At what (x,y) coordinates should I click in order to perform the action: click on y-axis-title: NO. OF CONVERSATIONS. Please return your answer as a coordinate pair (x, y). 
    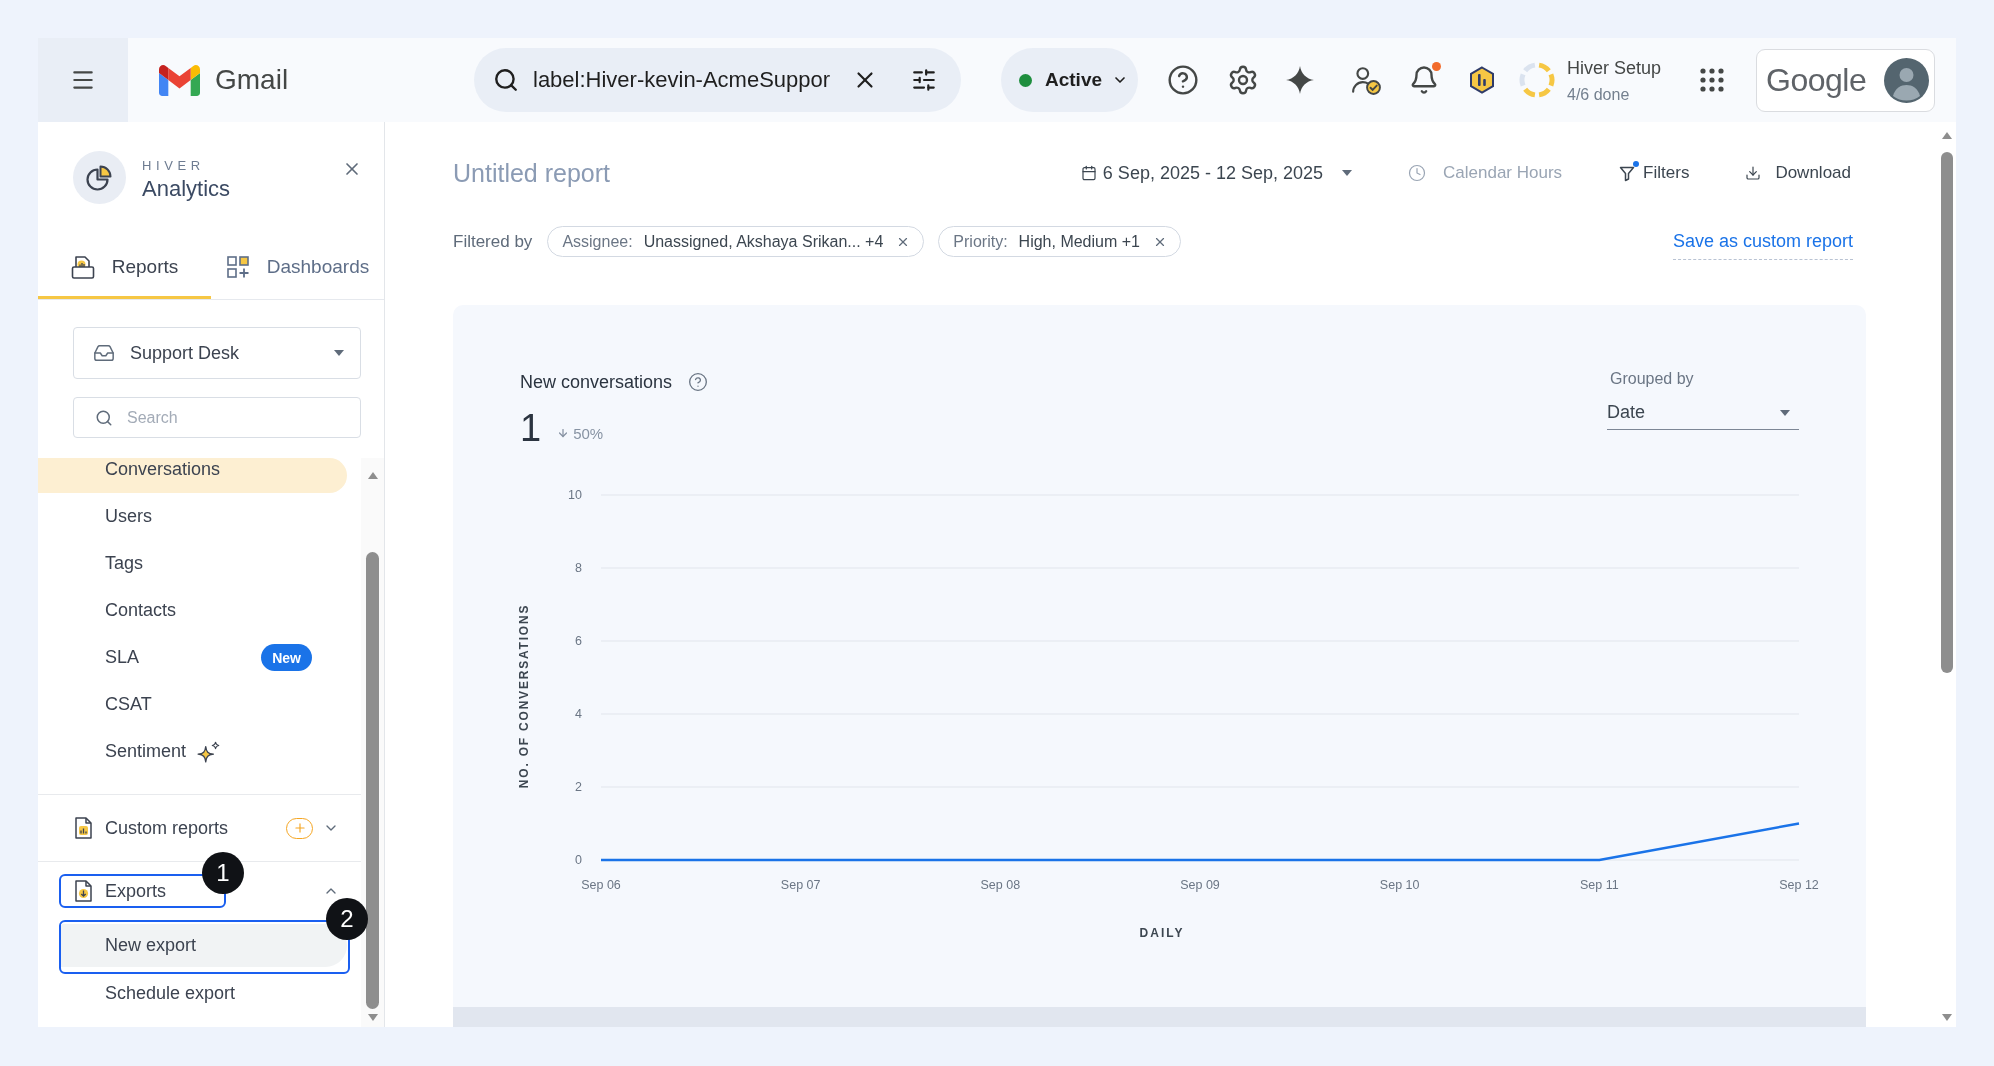
    Looking at the image, I should click on (524, 696).